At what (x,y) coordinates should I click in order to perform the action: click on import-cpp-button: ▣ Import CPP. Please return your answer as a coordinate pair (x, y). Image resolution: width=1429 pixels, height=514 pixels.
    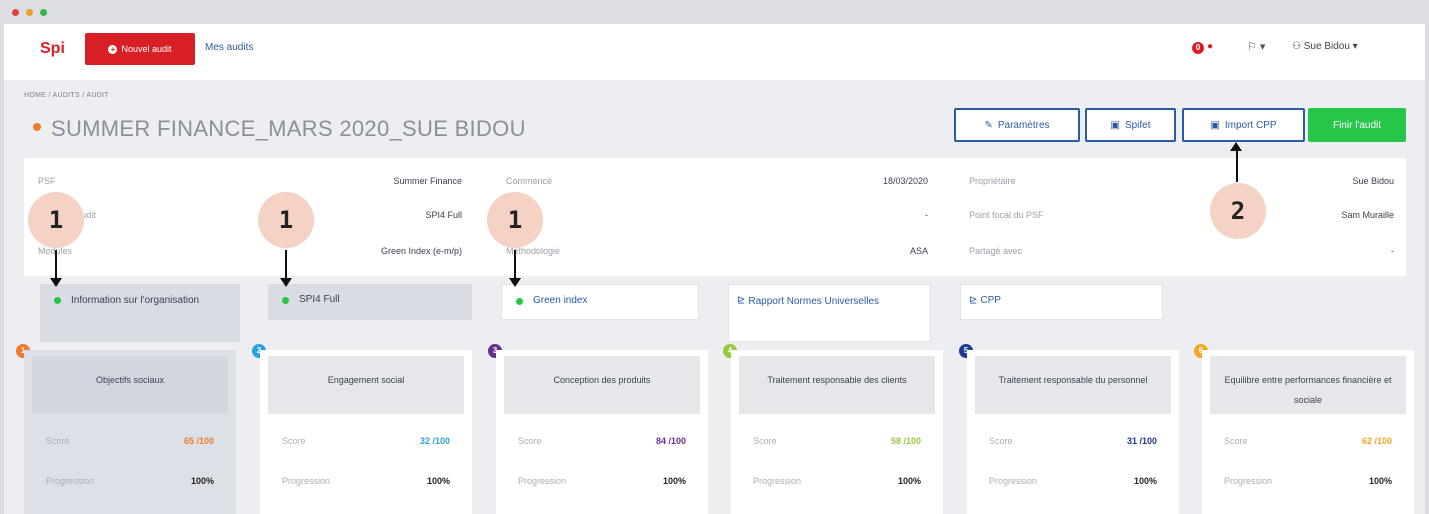
    Looking at the image, I should click on (1243, 125).